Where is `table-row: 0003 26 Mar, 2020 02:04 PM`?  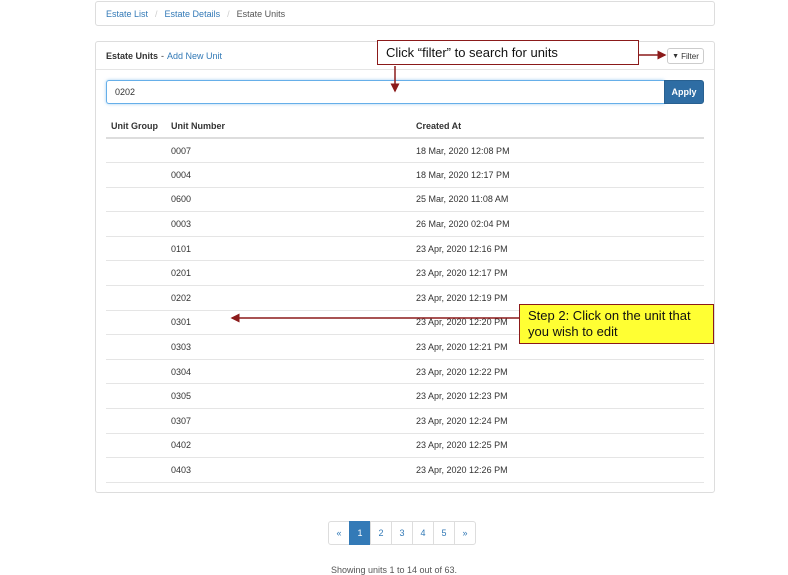 table-row: 0003 26 Mar, 2020 02:04 PM is located at coordinates (405, 224).